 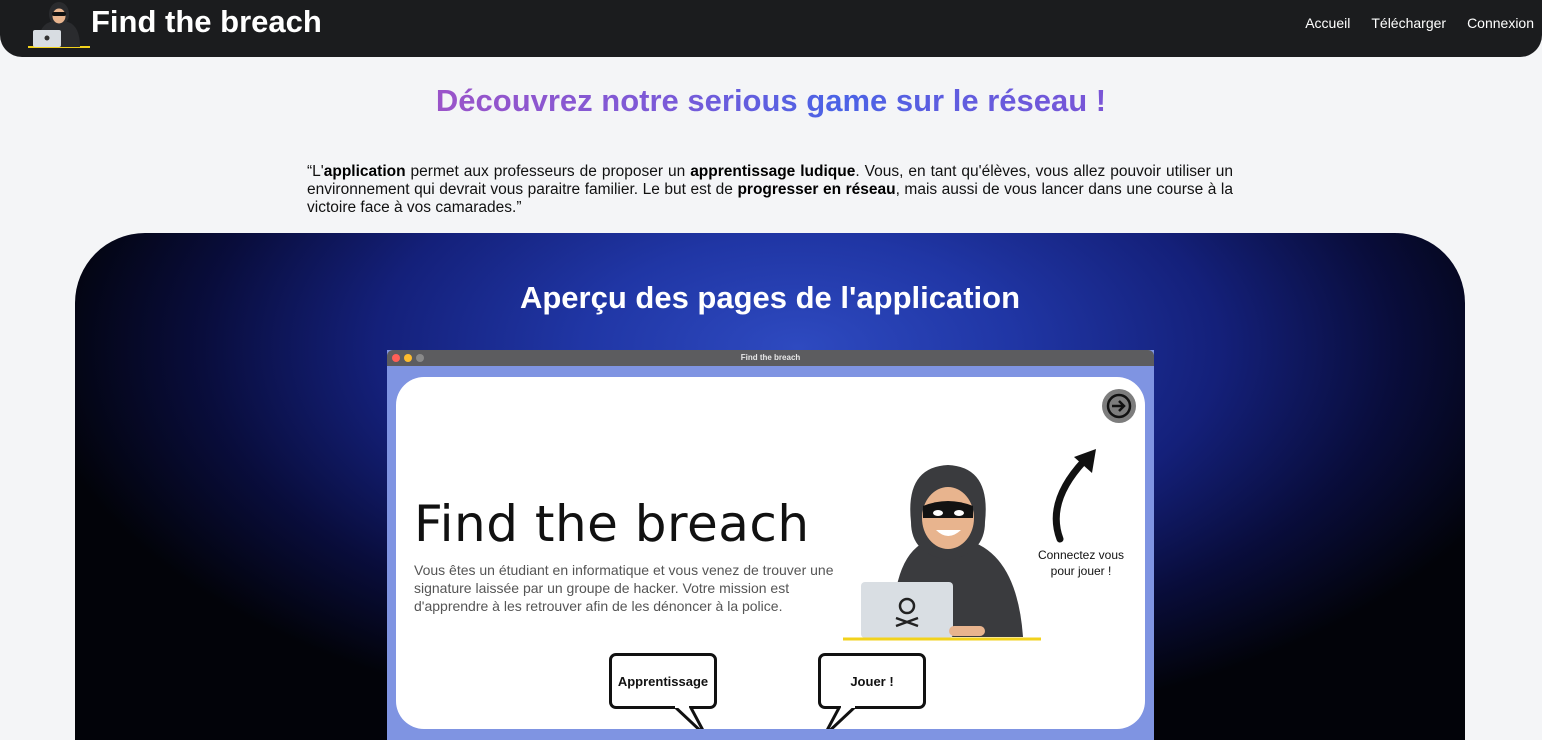 I want to click on preview-section-title: Aperçu des pages de l'application, so click(x=770, y=297).